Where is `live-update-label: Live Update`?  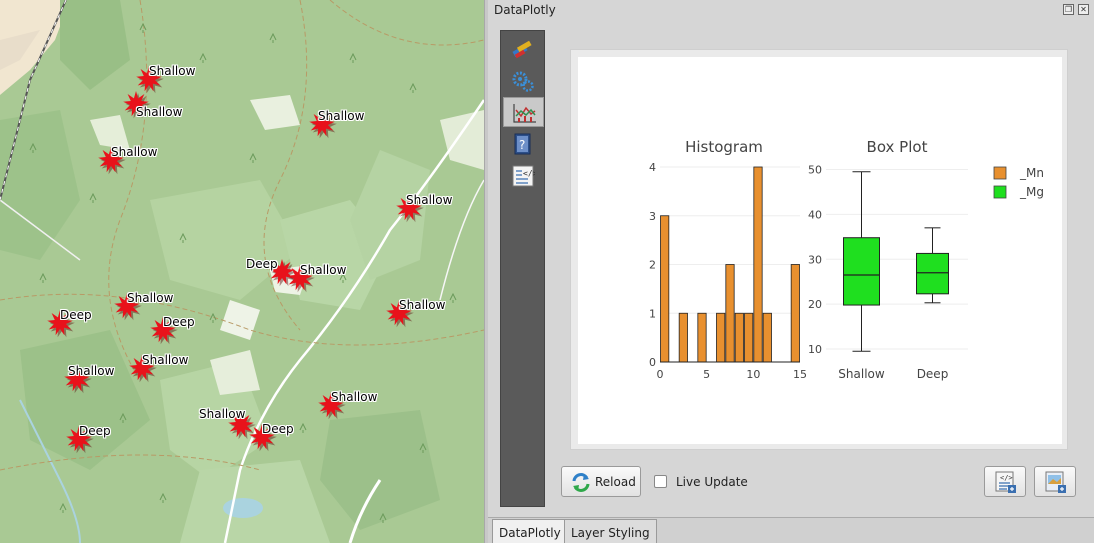 live-update-label: Live Update is located at coordinates (712, 482).